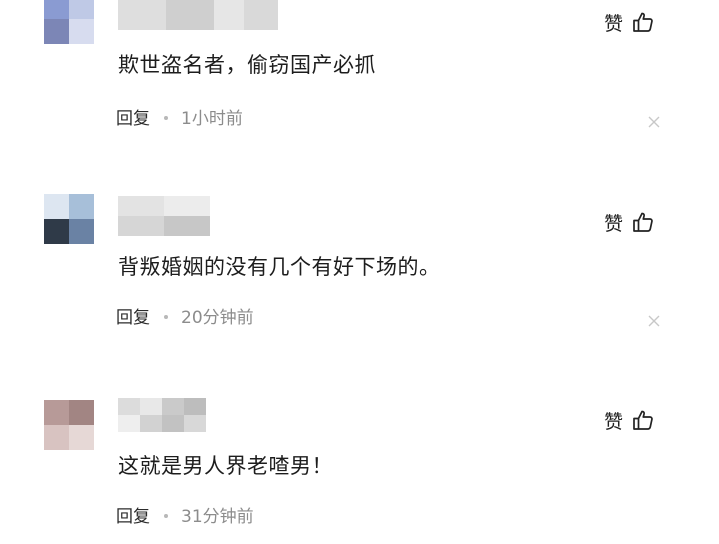 This screenshot has width=719, height=544. Describe the element at coordinates (217, 517) in the screenshot. I see `timestamp: 31分钟前` at that location.